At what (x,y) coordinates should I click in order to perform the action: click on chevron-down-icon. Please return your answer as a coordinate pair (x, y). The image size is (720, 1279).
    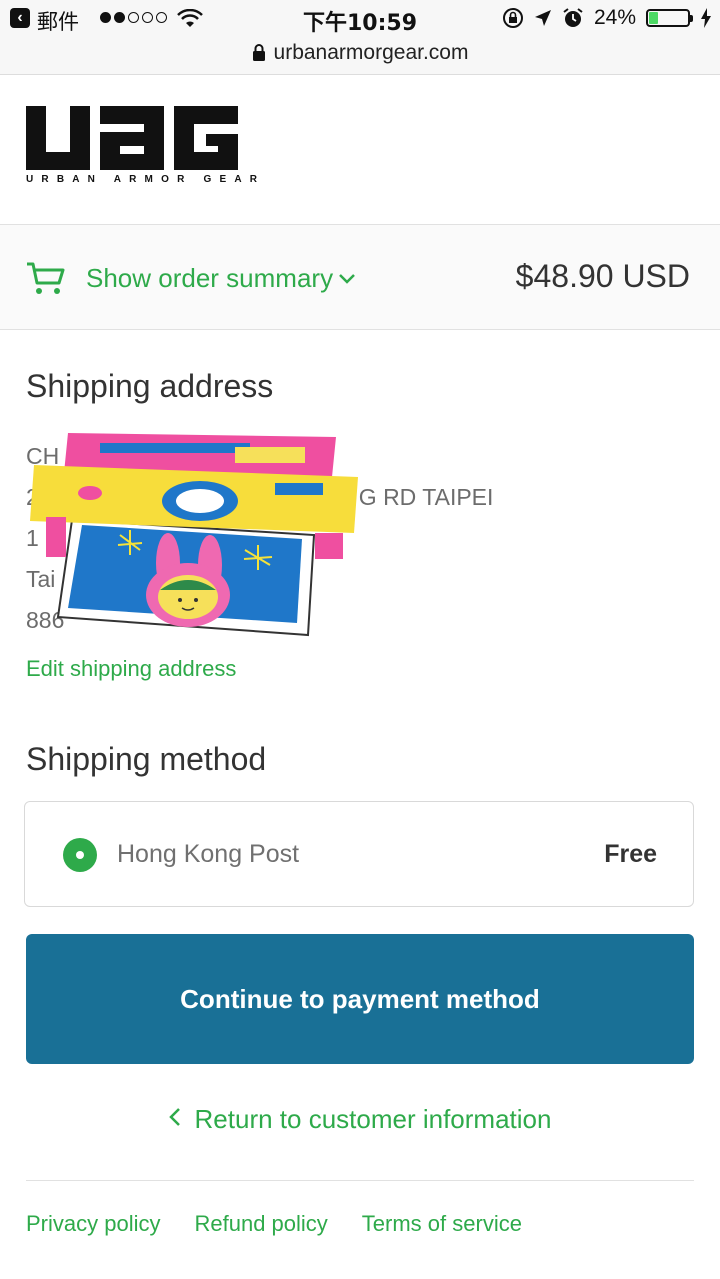
    Looking at the image, I should click on (347, 279).